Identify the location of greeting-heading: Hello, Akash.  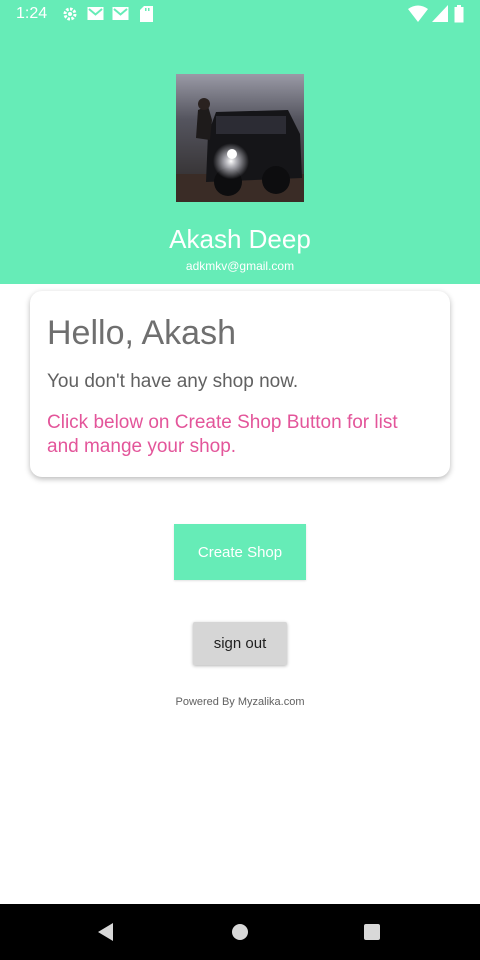
(141, 333).